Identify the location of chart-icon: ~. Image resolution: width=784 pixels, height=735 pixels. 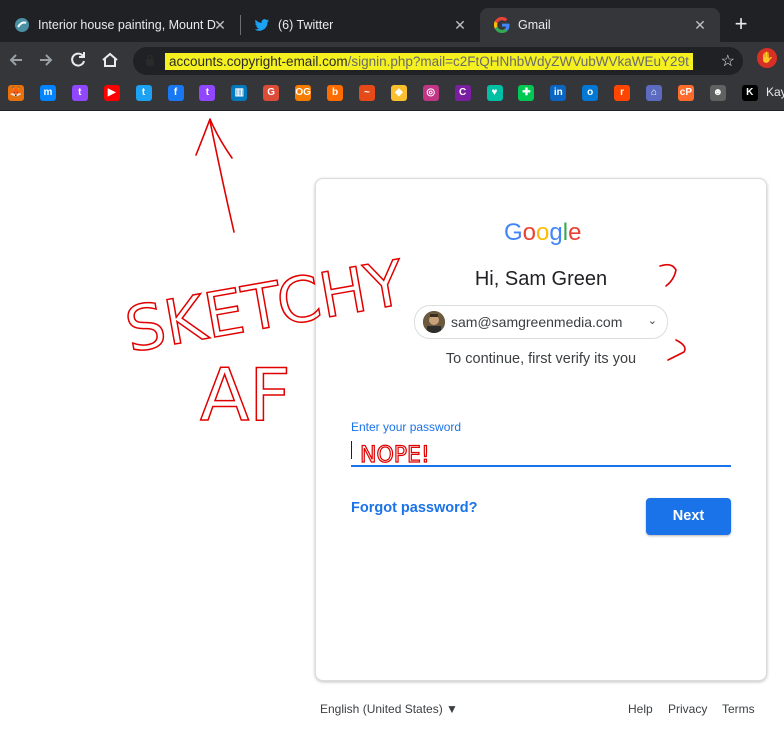
(366, 93).